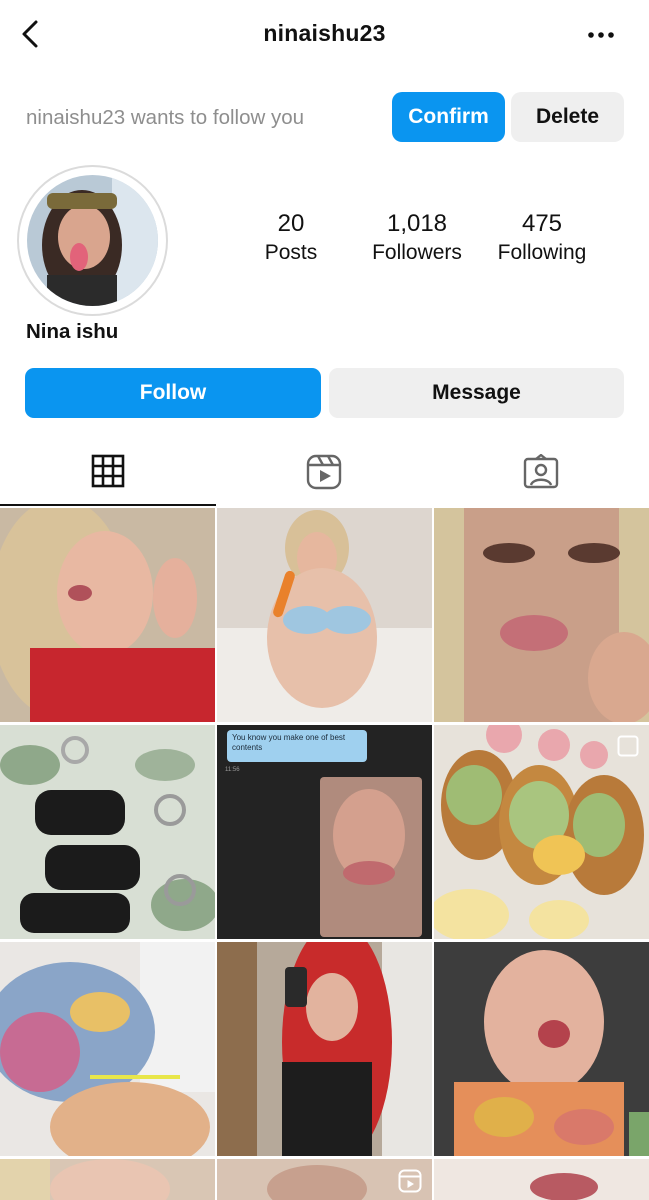 Image resolution: width=649 pixels, height=1200 pixels. I want to click on posts-stat: 20 Posts, so click(291, 239).